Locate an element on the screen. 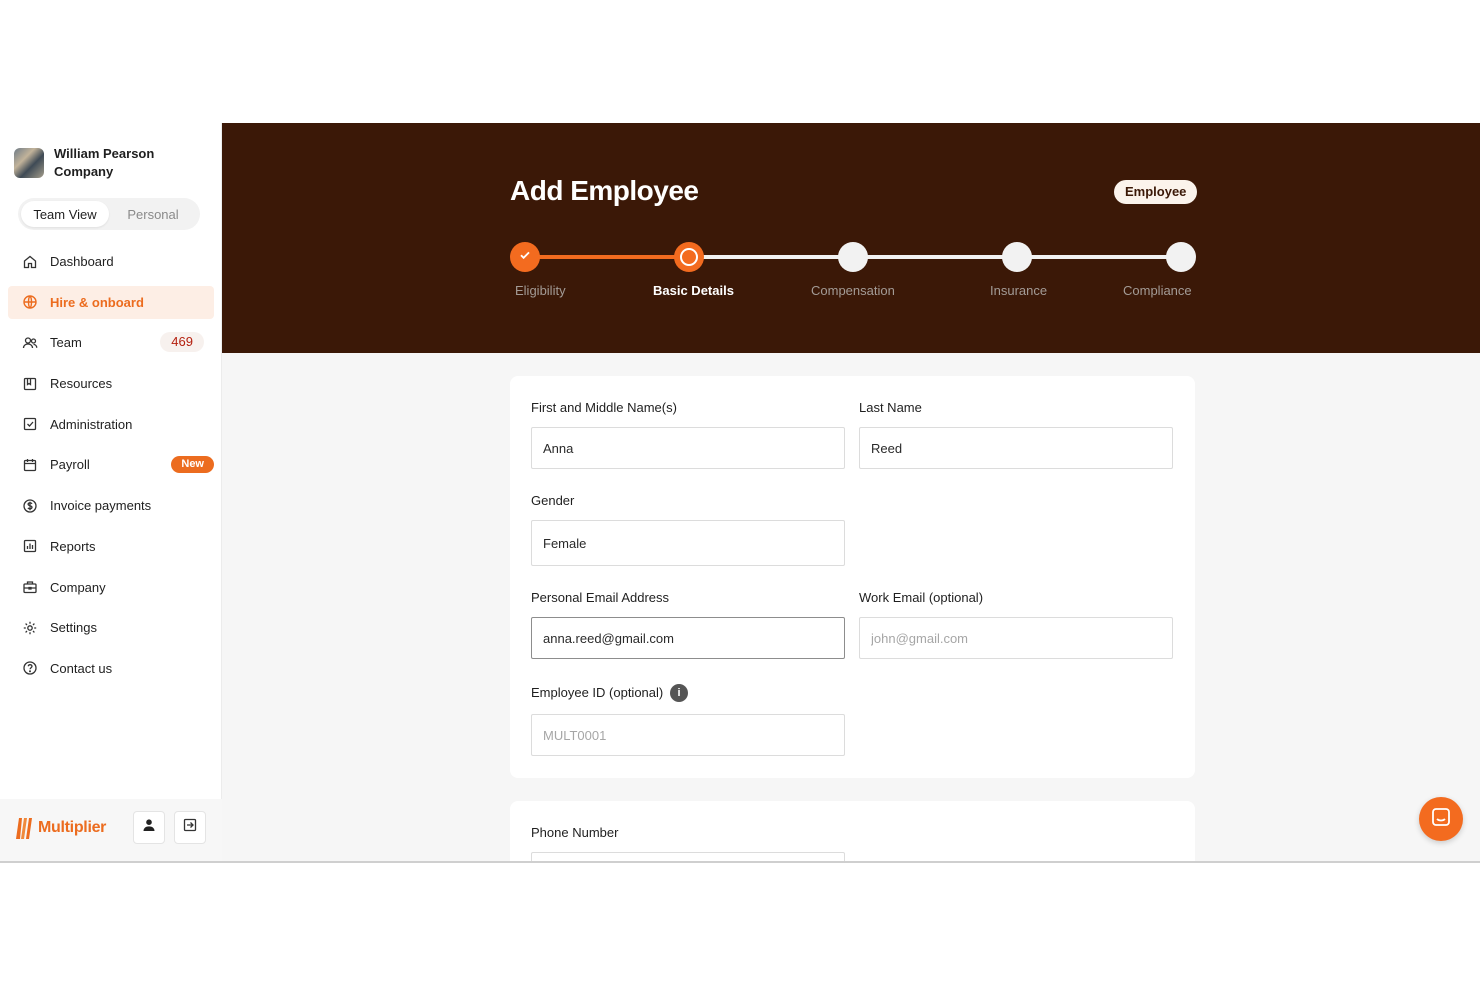 The image size is (1480, 987). sidebar-item-hire-onboard: Hire & onboard is located at coordinates (111, 302).